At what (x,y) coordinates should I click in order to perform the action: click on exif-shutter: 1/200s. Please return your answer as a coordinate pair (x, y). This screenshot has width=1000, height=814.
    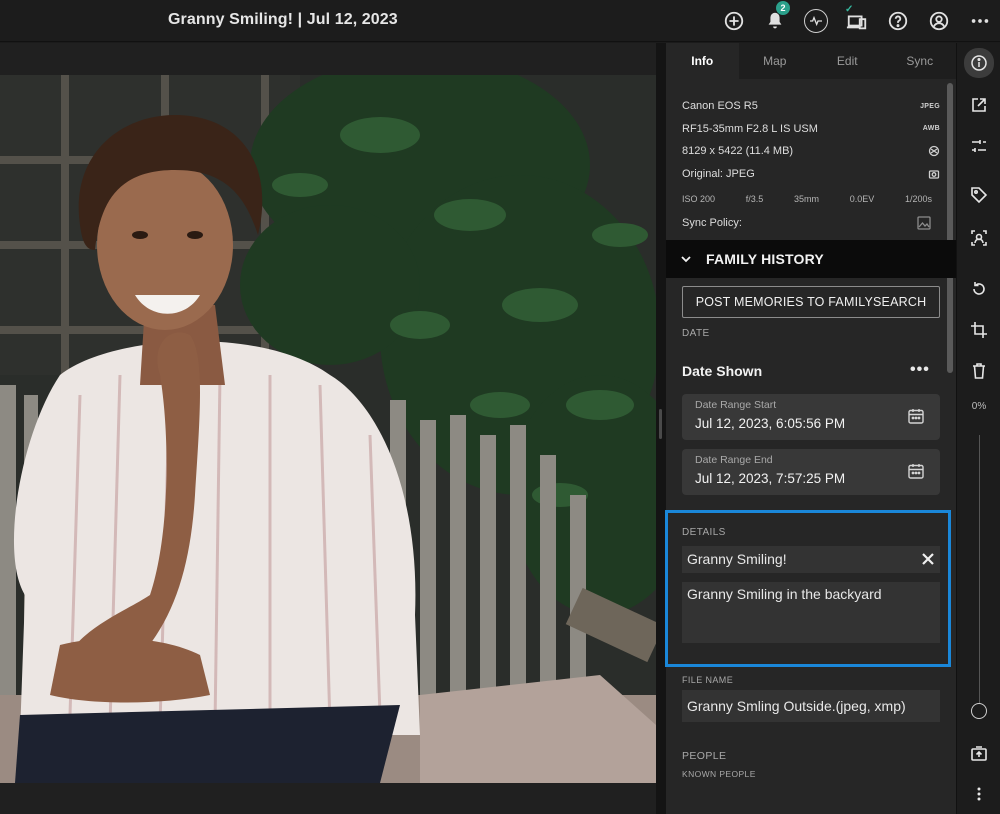
    Looking at the image, I should click on (918, 199).